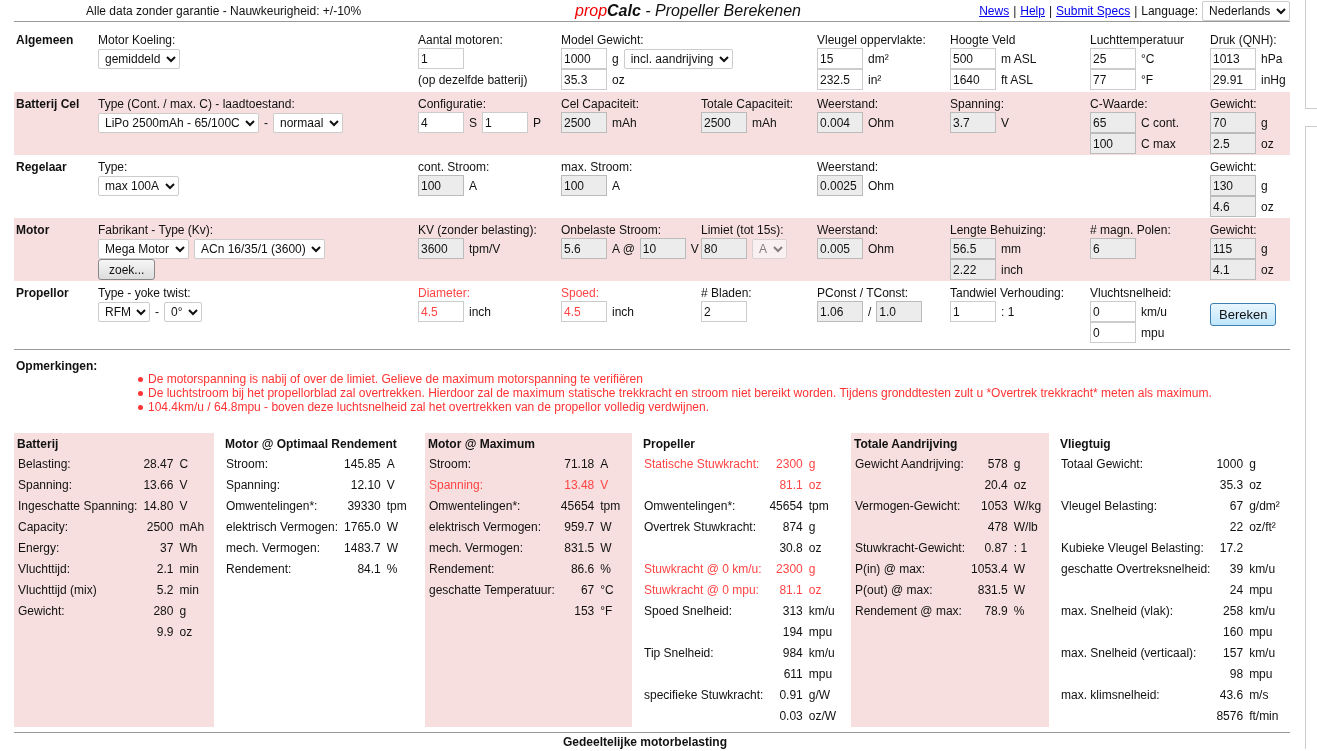  Describe the element at coordinates (163, 611) in the screenshot. I see `result-value: 280` at that location.